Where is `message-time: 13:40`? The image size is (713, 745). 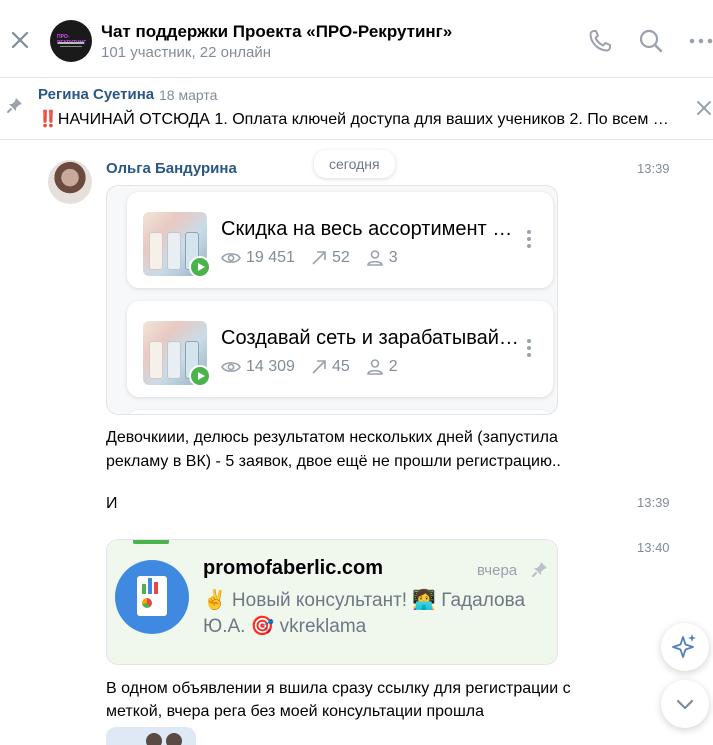 message-time: 13:40 is located at coordinates (653, 547).